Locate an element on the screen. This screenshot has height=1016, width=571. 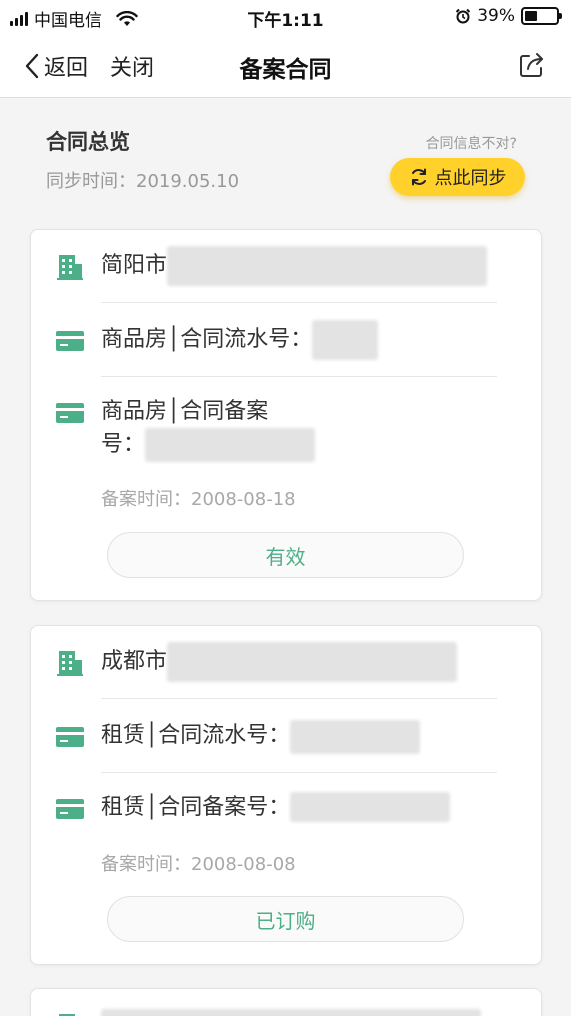
contract-serial-label: 租赁│合同流水号： is located at coordinates (196, 735).